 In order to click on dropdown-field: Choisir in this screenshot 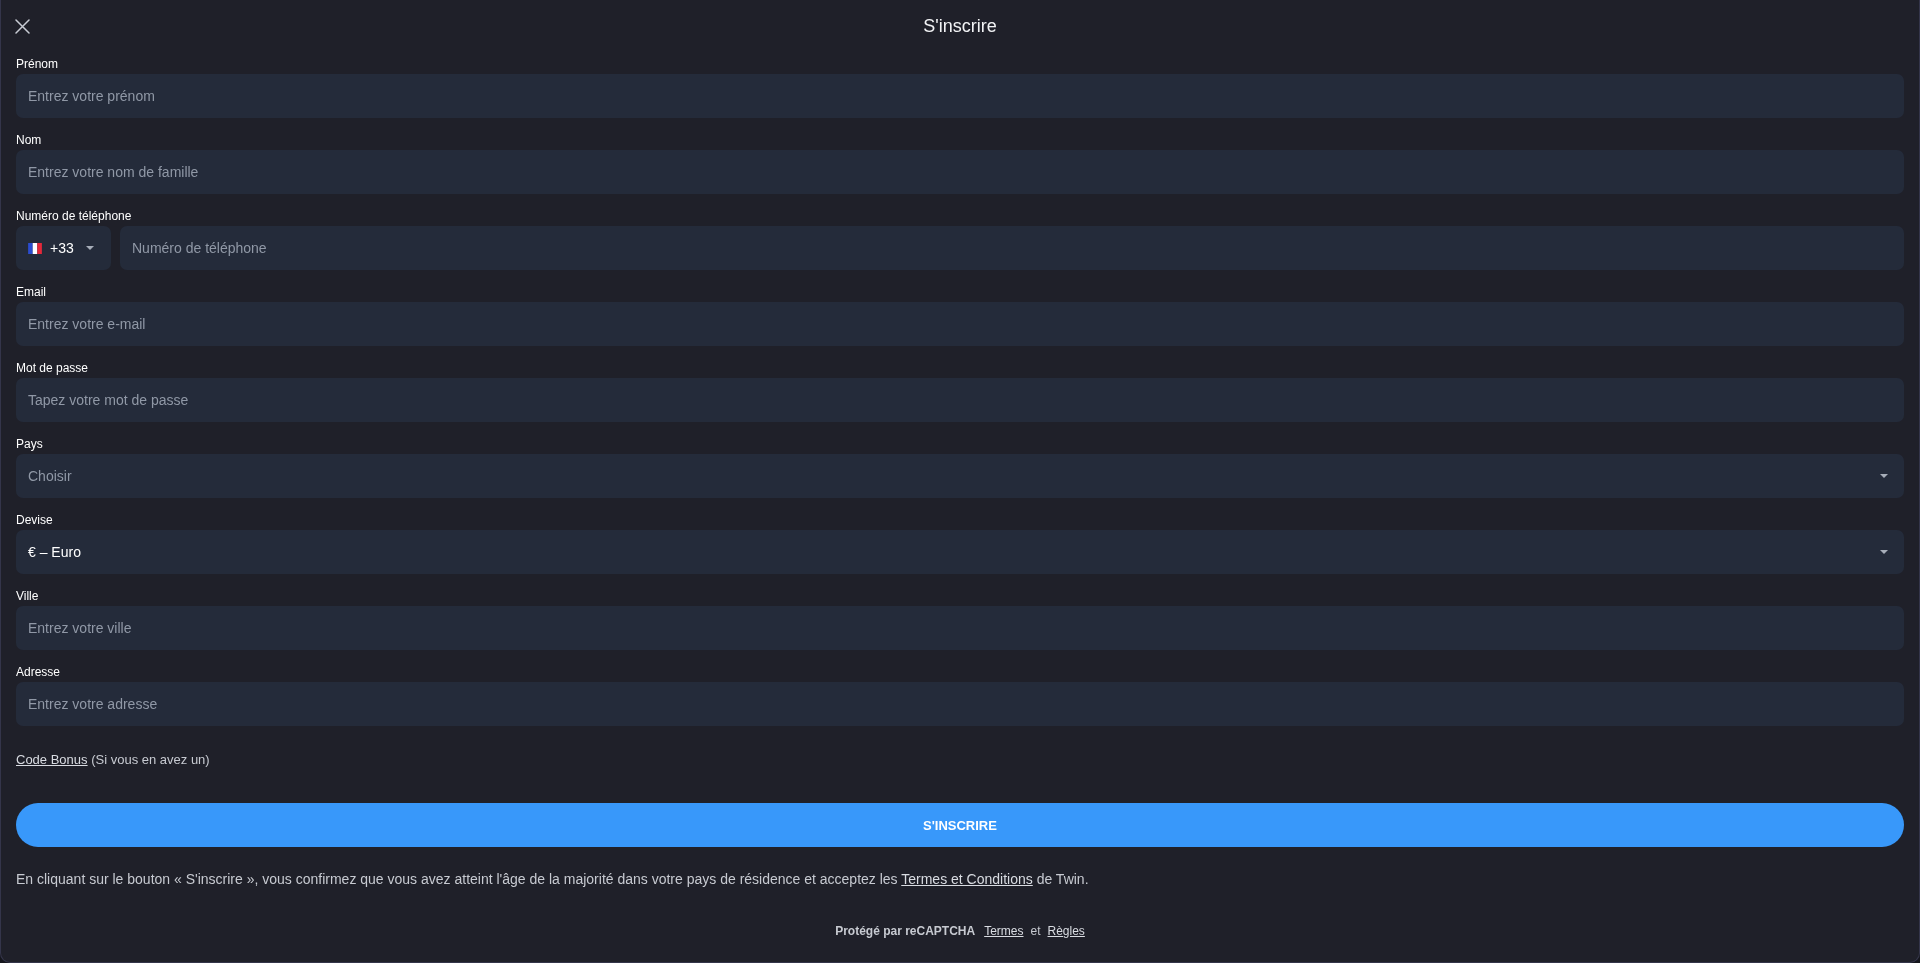, I will do `click(960, 476)`.